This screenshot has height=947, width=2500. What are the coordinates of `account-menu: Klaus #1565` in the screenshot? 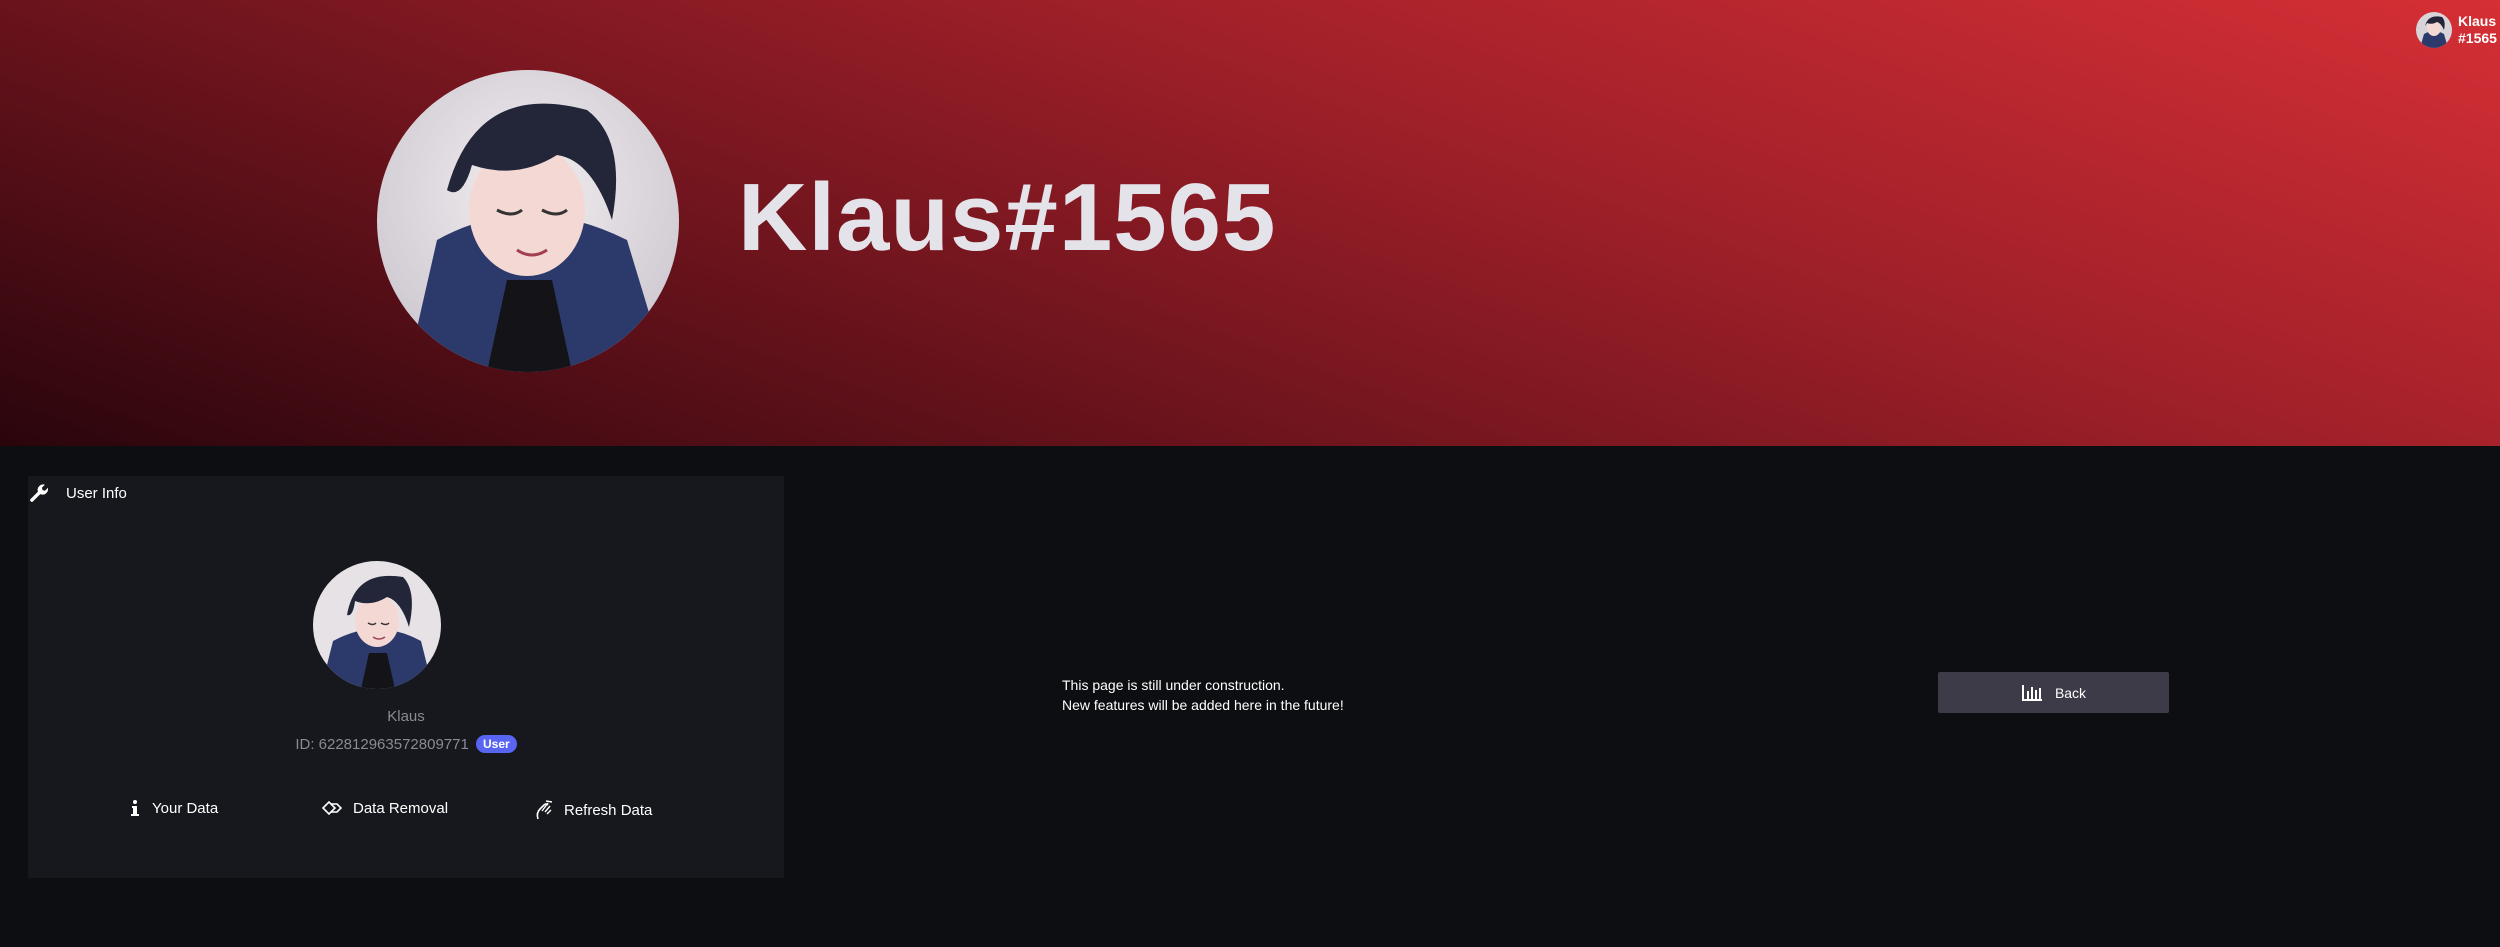 It's located at (2458, 30).